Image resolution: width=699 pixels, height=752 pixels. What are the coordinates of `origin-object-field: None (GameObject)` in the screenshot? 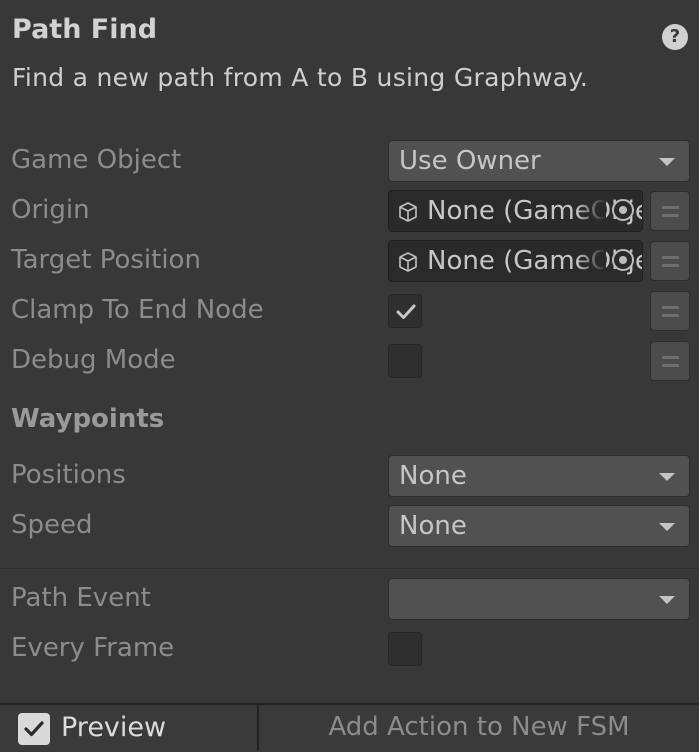 It's located at (515, 211).